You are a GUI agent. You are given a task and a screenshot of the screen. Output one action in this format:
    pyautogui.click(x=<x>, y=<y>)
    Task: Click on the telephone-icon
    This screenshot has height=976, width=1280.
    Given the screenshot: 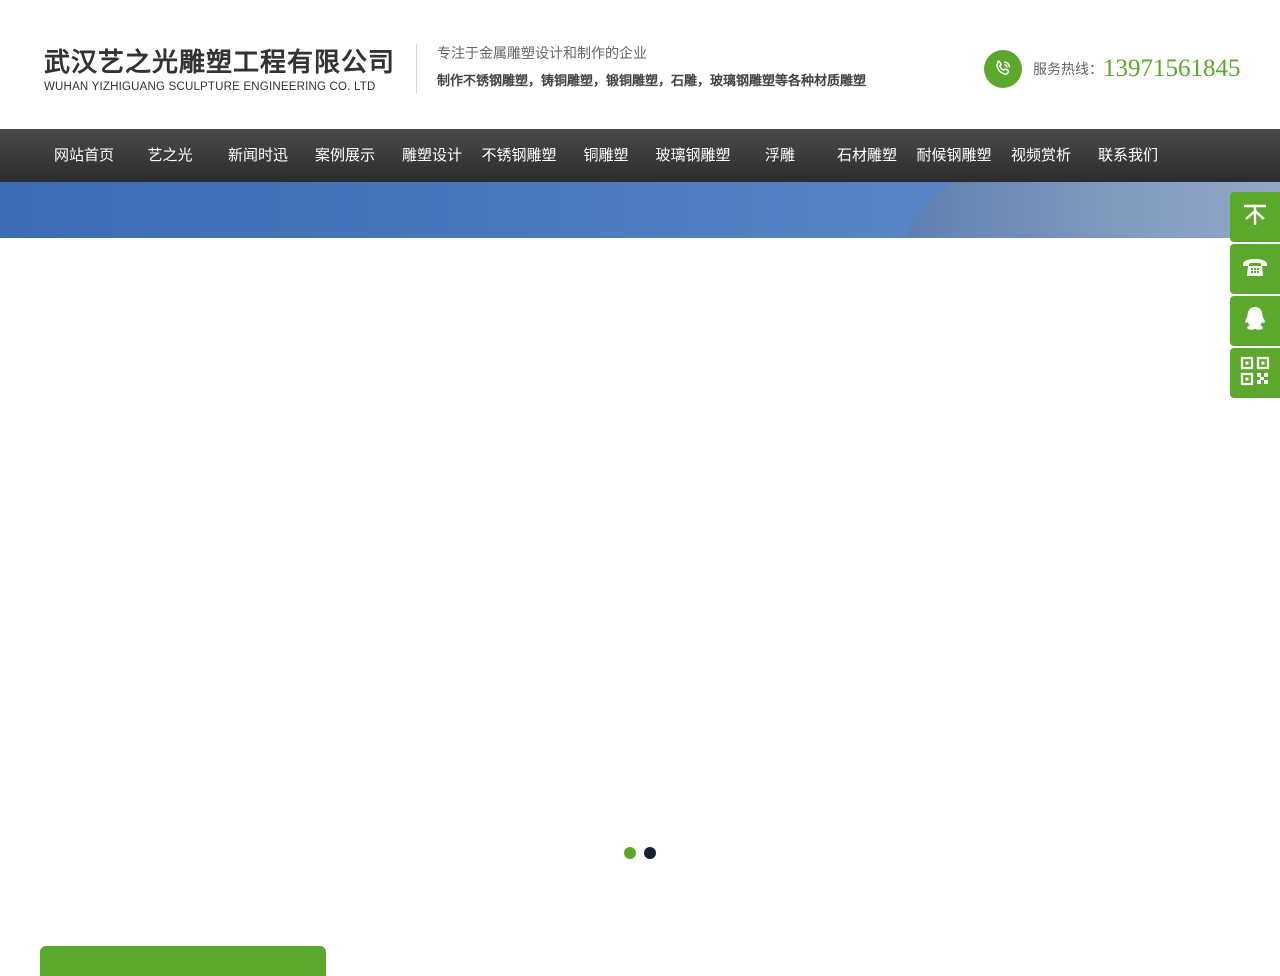 What is the action you would take?
    pyautogui.click(x=1255, y=269)
    